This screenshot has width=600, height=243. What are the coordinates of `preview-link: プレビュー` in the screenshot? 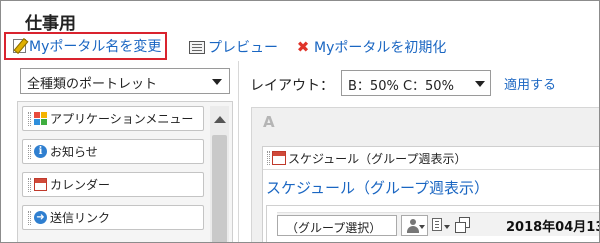 It's located at (233, 47).